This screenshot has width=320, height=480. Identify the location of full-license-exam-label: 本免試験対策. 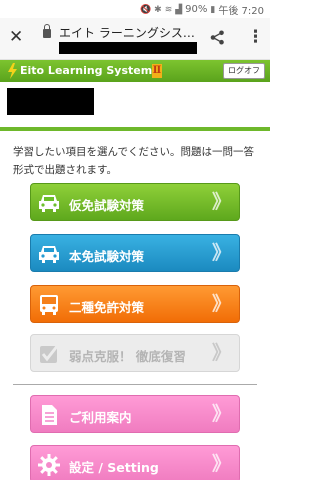
(107, 256).